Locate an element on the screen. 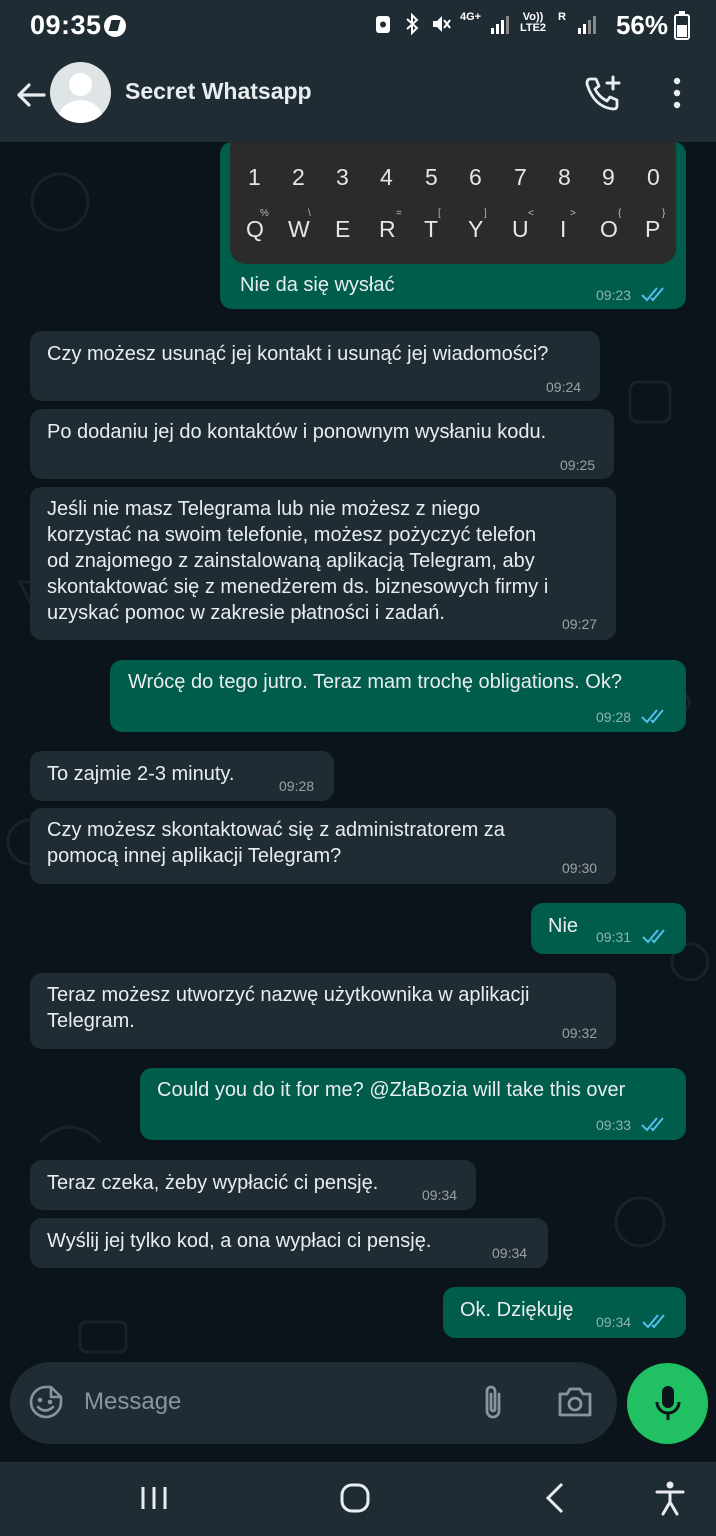 Image resolution: width=716 pixels, height=1536 pixels. message-text: Teraz czeka, żeby wypłacić ci pensję. is located at coordinates (213, 1183).